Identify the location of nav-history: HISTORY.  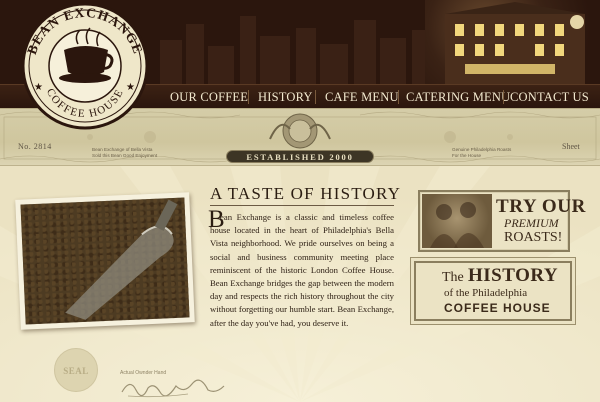
(285, 97).